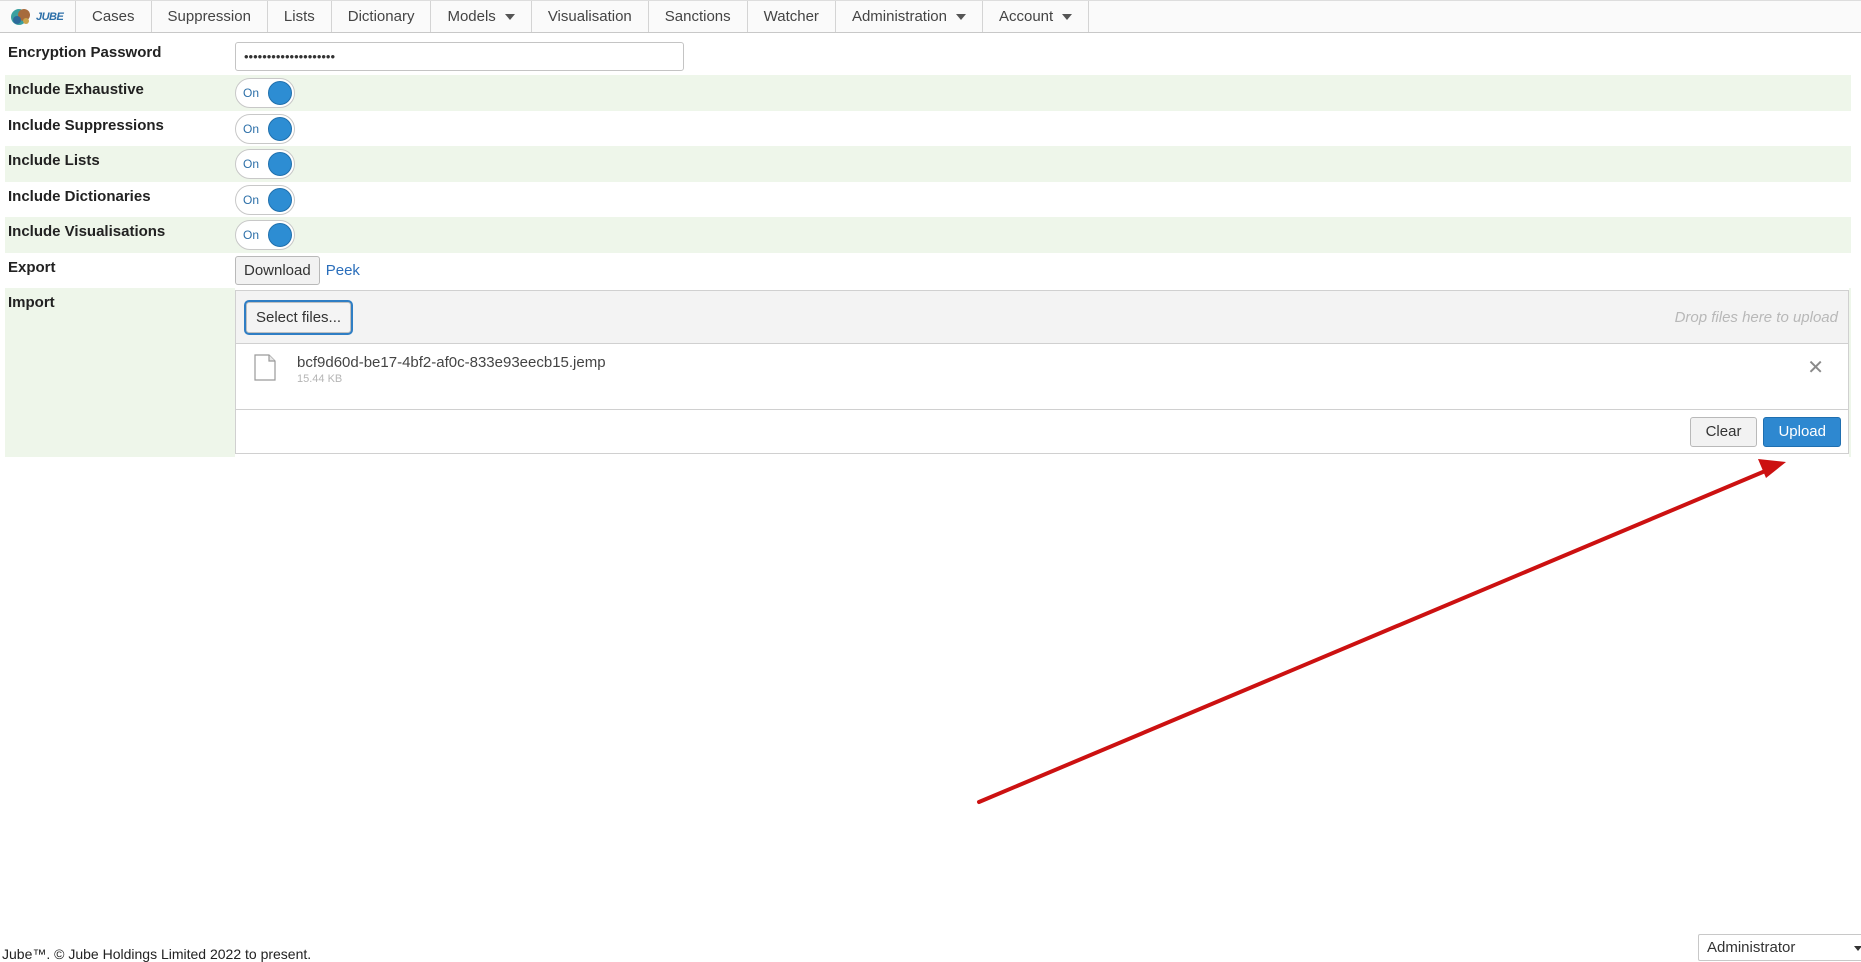 This screenshot has height=962, width=1861. What do you see at coordinates (22, 17) in the screenshot?
I see `logo-icon` at bounding box center [22, 17].